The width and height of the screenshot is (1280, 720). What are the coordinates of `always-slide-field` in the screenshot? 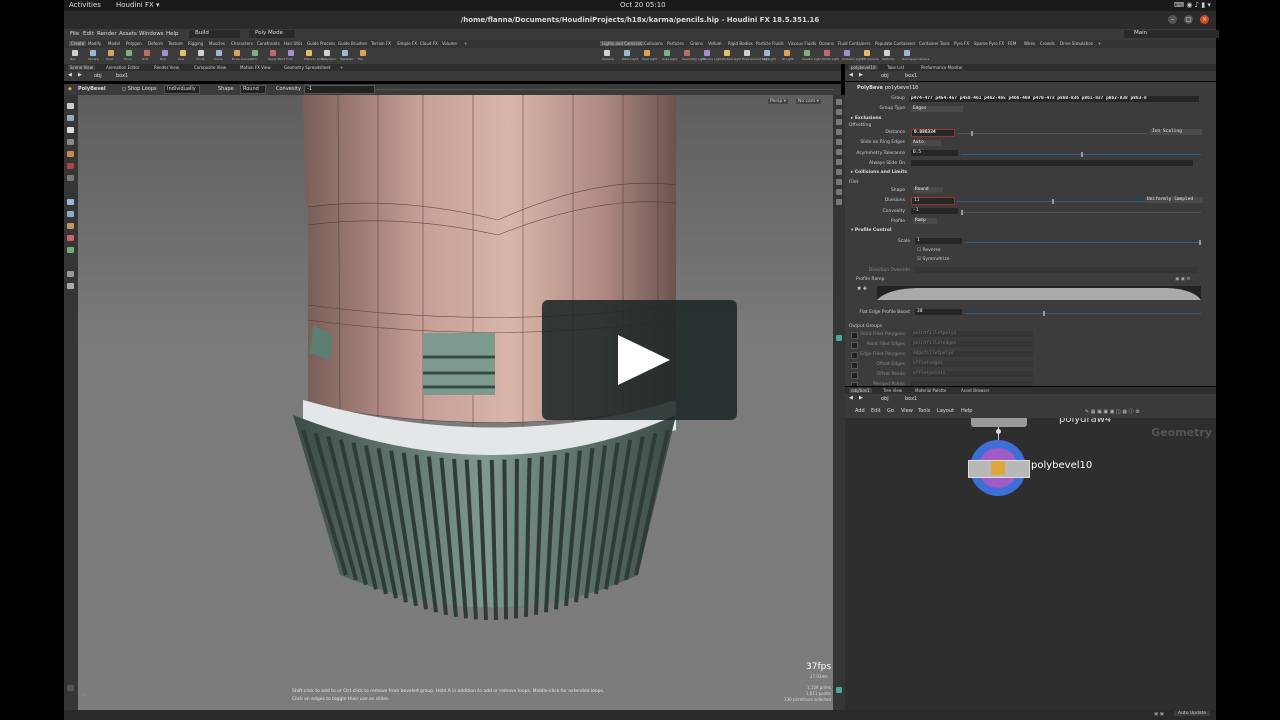 It's located at (1052, 163).